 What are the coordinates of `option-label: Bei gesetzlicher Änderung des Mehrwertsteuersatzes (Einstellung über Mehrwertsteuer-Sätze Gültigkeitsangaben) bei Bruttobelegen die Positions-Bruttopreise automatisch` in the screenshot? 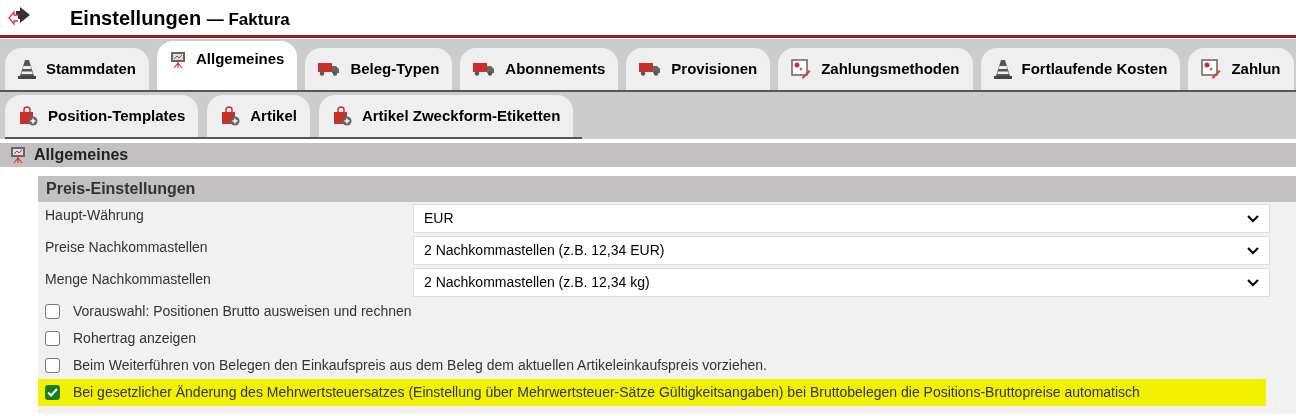 It's located at (606, 392).